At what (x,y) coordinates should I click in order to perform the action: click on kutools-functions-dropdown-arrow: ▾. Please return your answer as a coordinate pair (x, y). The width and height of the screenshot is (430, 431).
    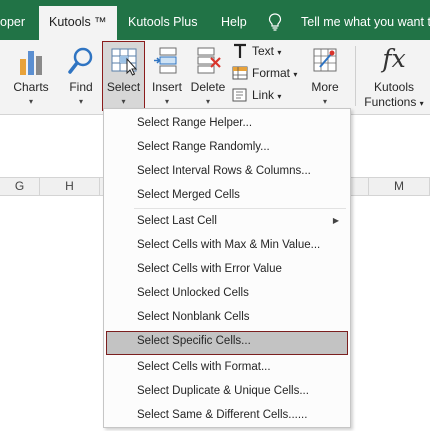
    Looking at the image, I should click on (421, 103).